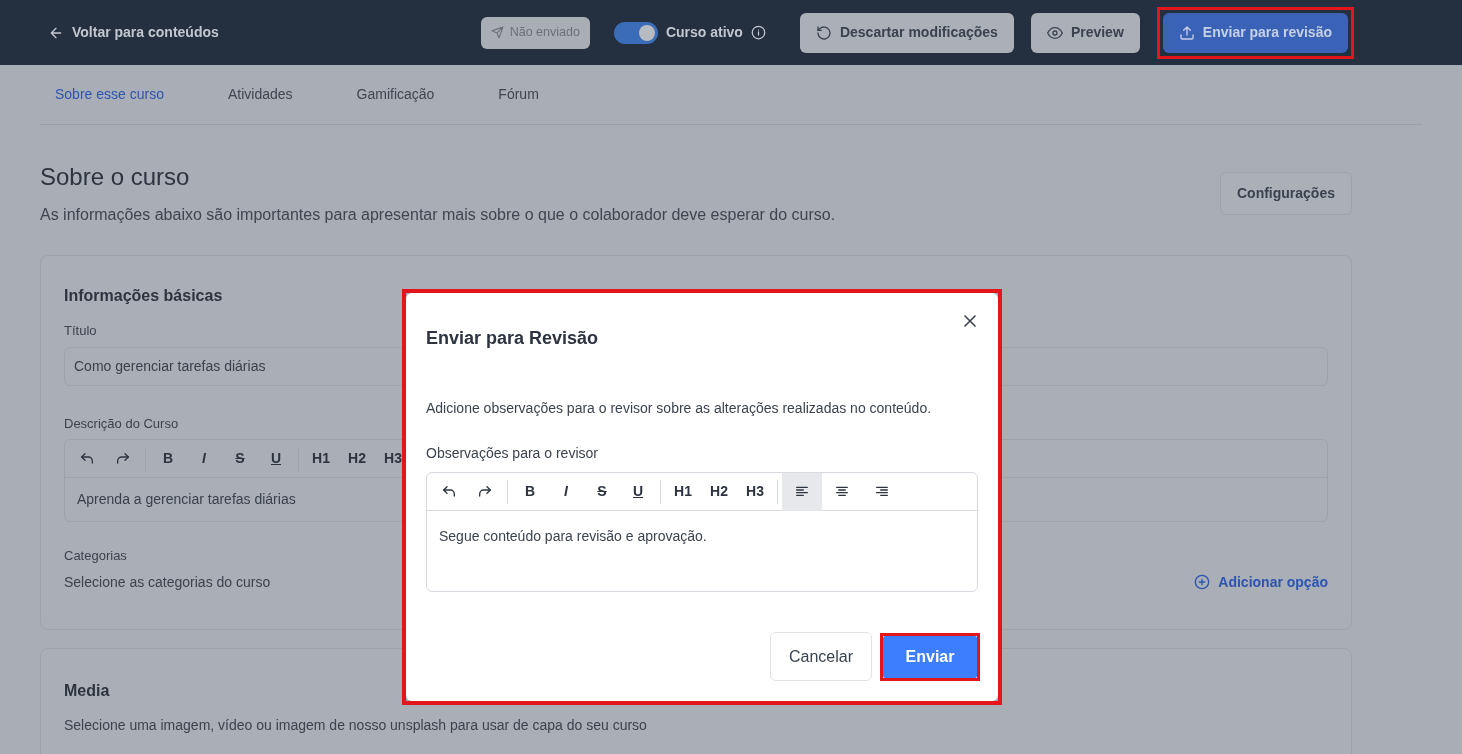  Describe the element at coordinates (758, 32) in the screenshot. I see `info-icon` at that location.